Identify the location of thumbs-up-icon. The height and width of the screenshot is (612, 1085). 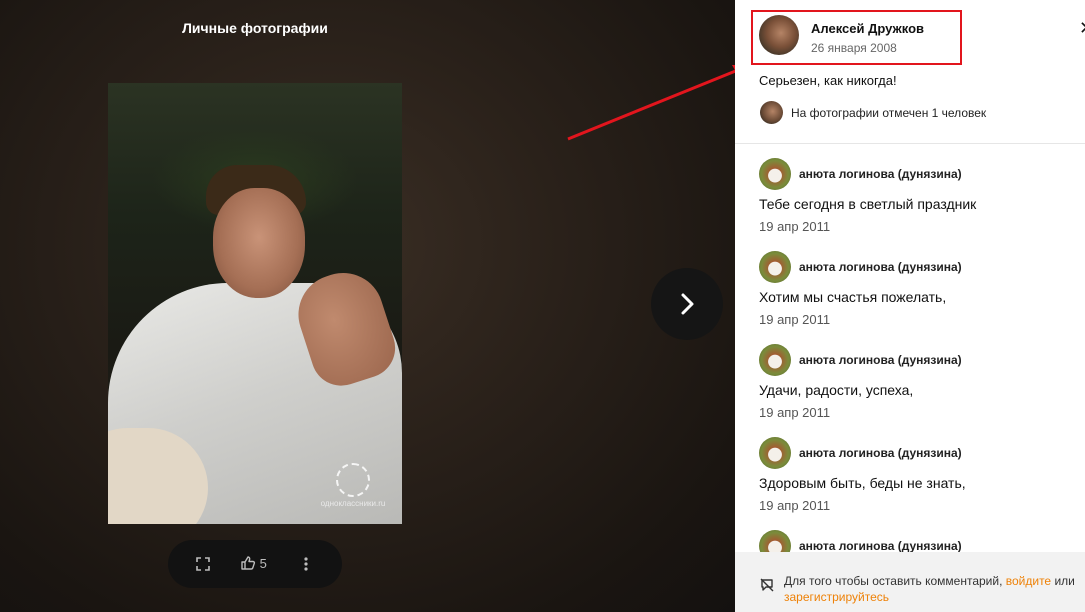
(248, 563).